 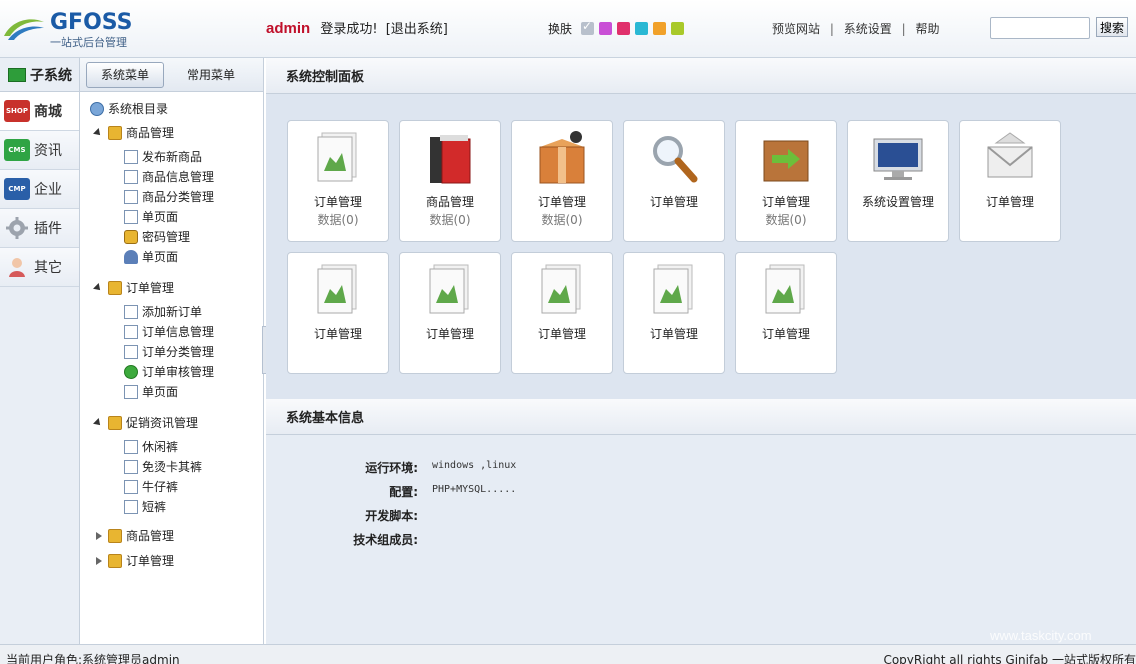 I want to click on skin-label: 换肤, so click(x=560, y=29).